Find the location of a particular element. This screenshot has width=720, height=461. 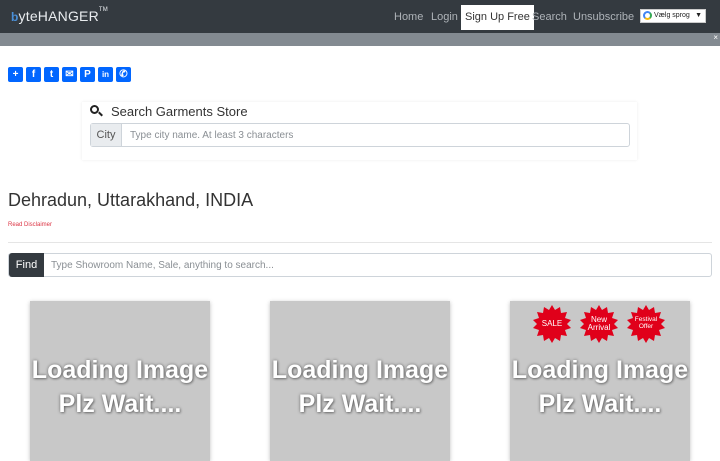

chevron-down-icon: ▼ is located at coordinates (698, 15).